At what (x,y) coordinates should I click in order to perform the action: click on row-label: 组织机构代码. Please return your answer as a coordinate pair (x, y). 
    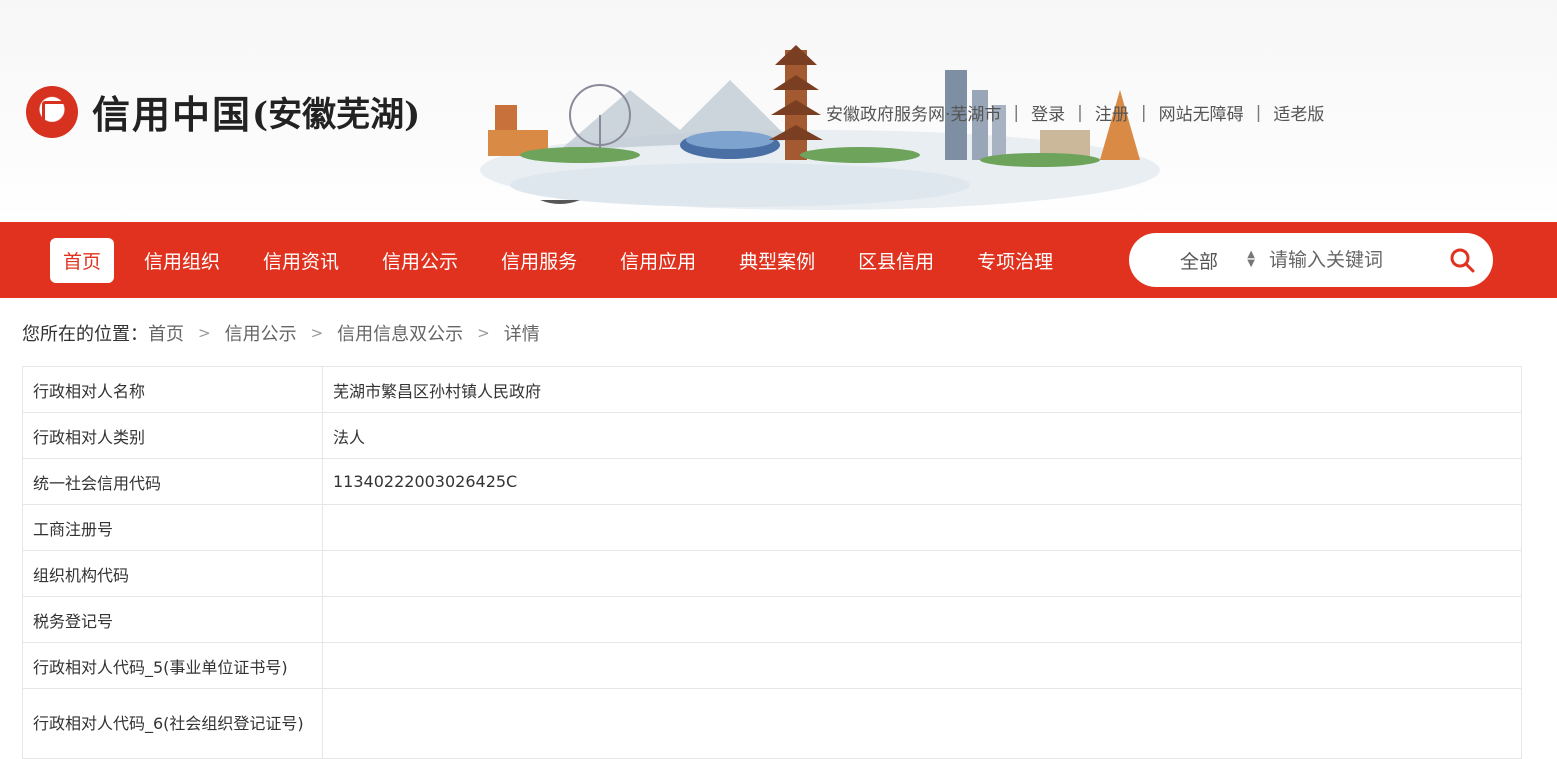
    Looking at the image, I should click on (172, 573).